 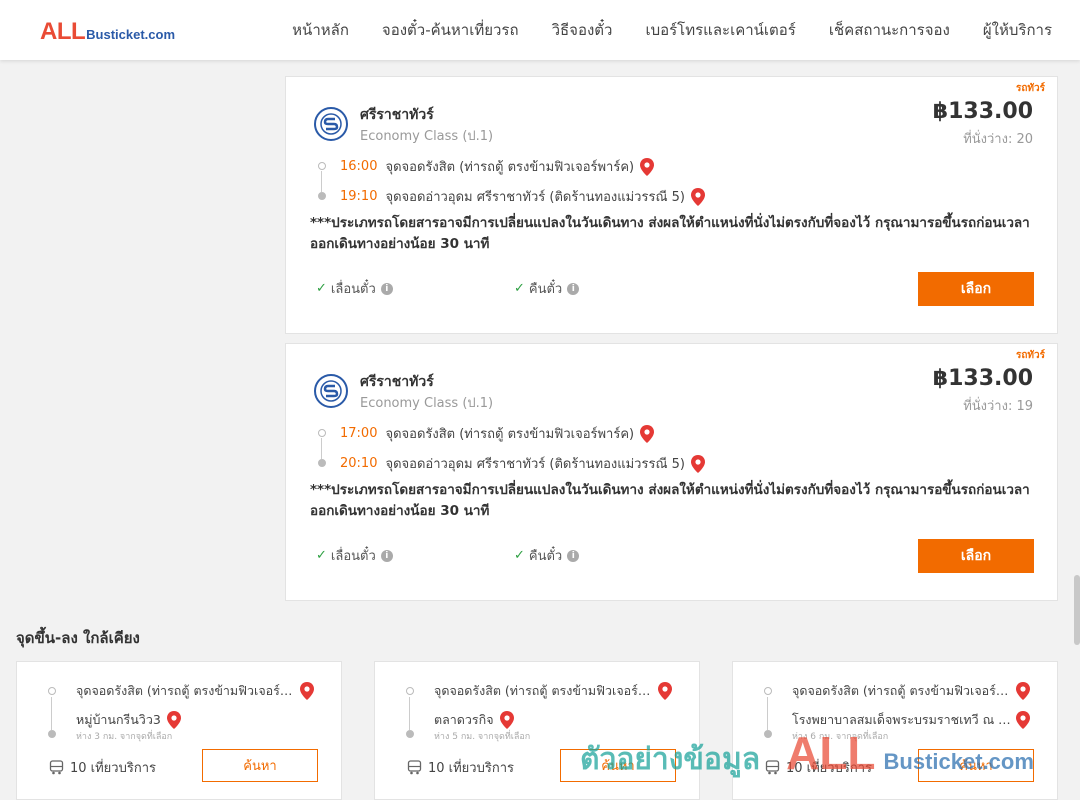 I want to click on site-logo: ALL Busticket.com, so click(x=107, y=32).